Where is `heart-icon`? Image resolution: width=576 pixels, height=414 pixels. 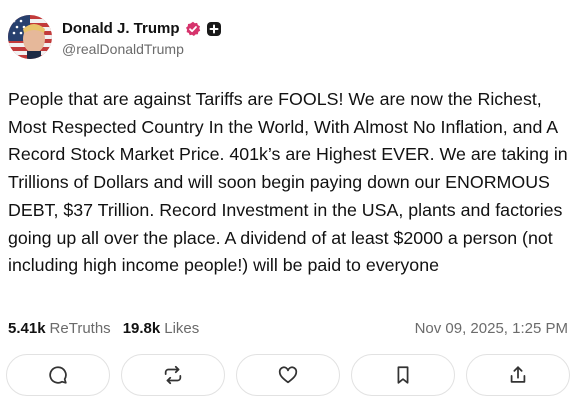
heart-icon is located at coordinates (288, 375).